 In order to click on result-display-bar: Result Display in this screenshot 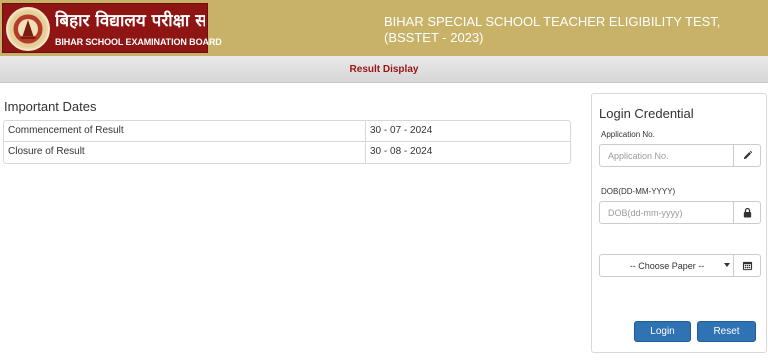, I will do `click(384, 69)`.